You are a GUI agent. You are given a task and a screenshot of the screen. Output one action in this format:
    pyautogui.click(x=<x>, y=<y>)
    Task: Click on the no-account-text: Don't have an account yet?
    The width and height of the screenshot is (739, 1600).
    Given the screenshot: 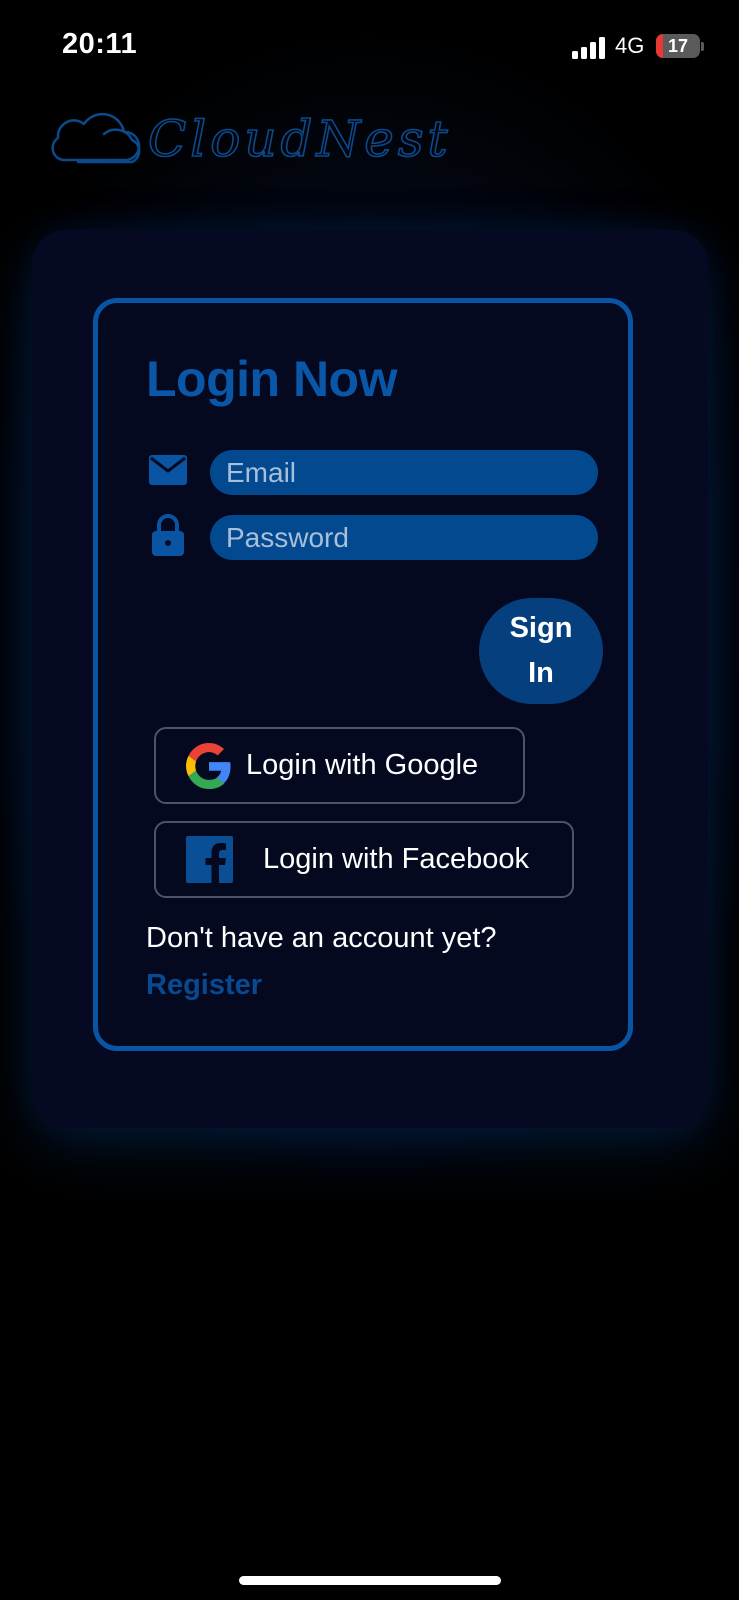 What is the action you would take?
    pyautogui.click(x=321, y=938)
    